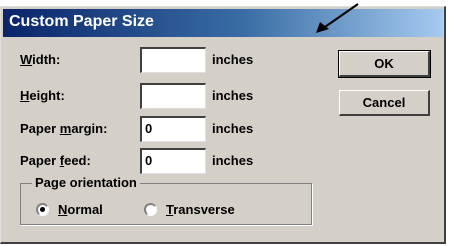 Image resolution: width=449 pixels, height=246 pixels. I want to click on cancel-button: Cancel, so click(384, 103).